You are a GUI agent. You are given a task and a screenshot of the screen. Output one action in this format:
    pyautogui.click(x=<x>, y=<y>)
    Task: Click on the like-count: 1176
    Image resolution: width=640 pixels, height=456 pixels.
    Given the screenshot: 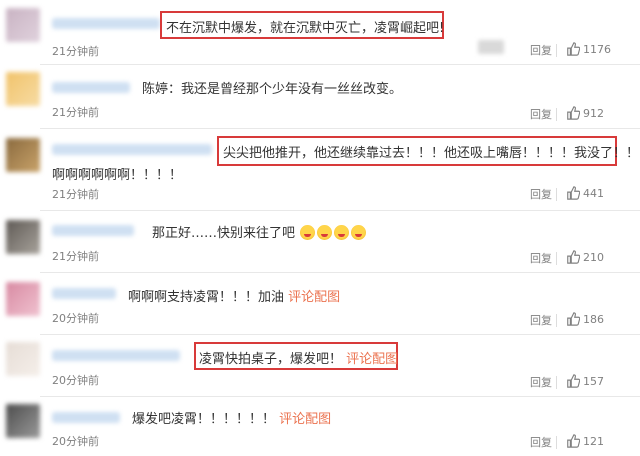 What is the action you would take?
    pyautogui.click(x=597, y=49)
    